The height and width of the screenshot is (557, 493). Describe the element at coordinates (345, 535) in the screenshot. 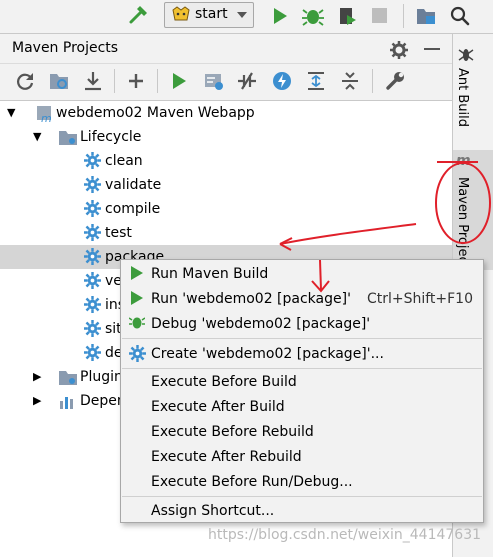

I see `watermark: https://blog.csdn.net/weixin_44147631` at that location.